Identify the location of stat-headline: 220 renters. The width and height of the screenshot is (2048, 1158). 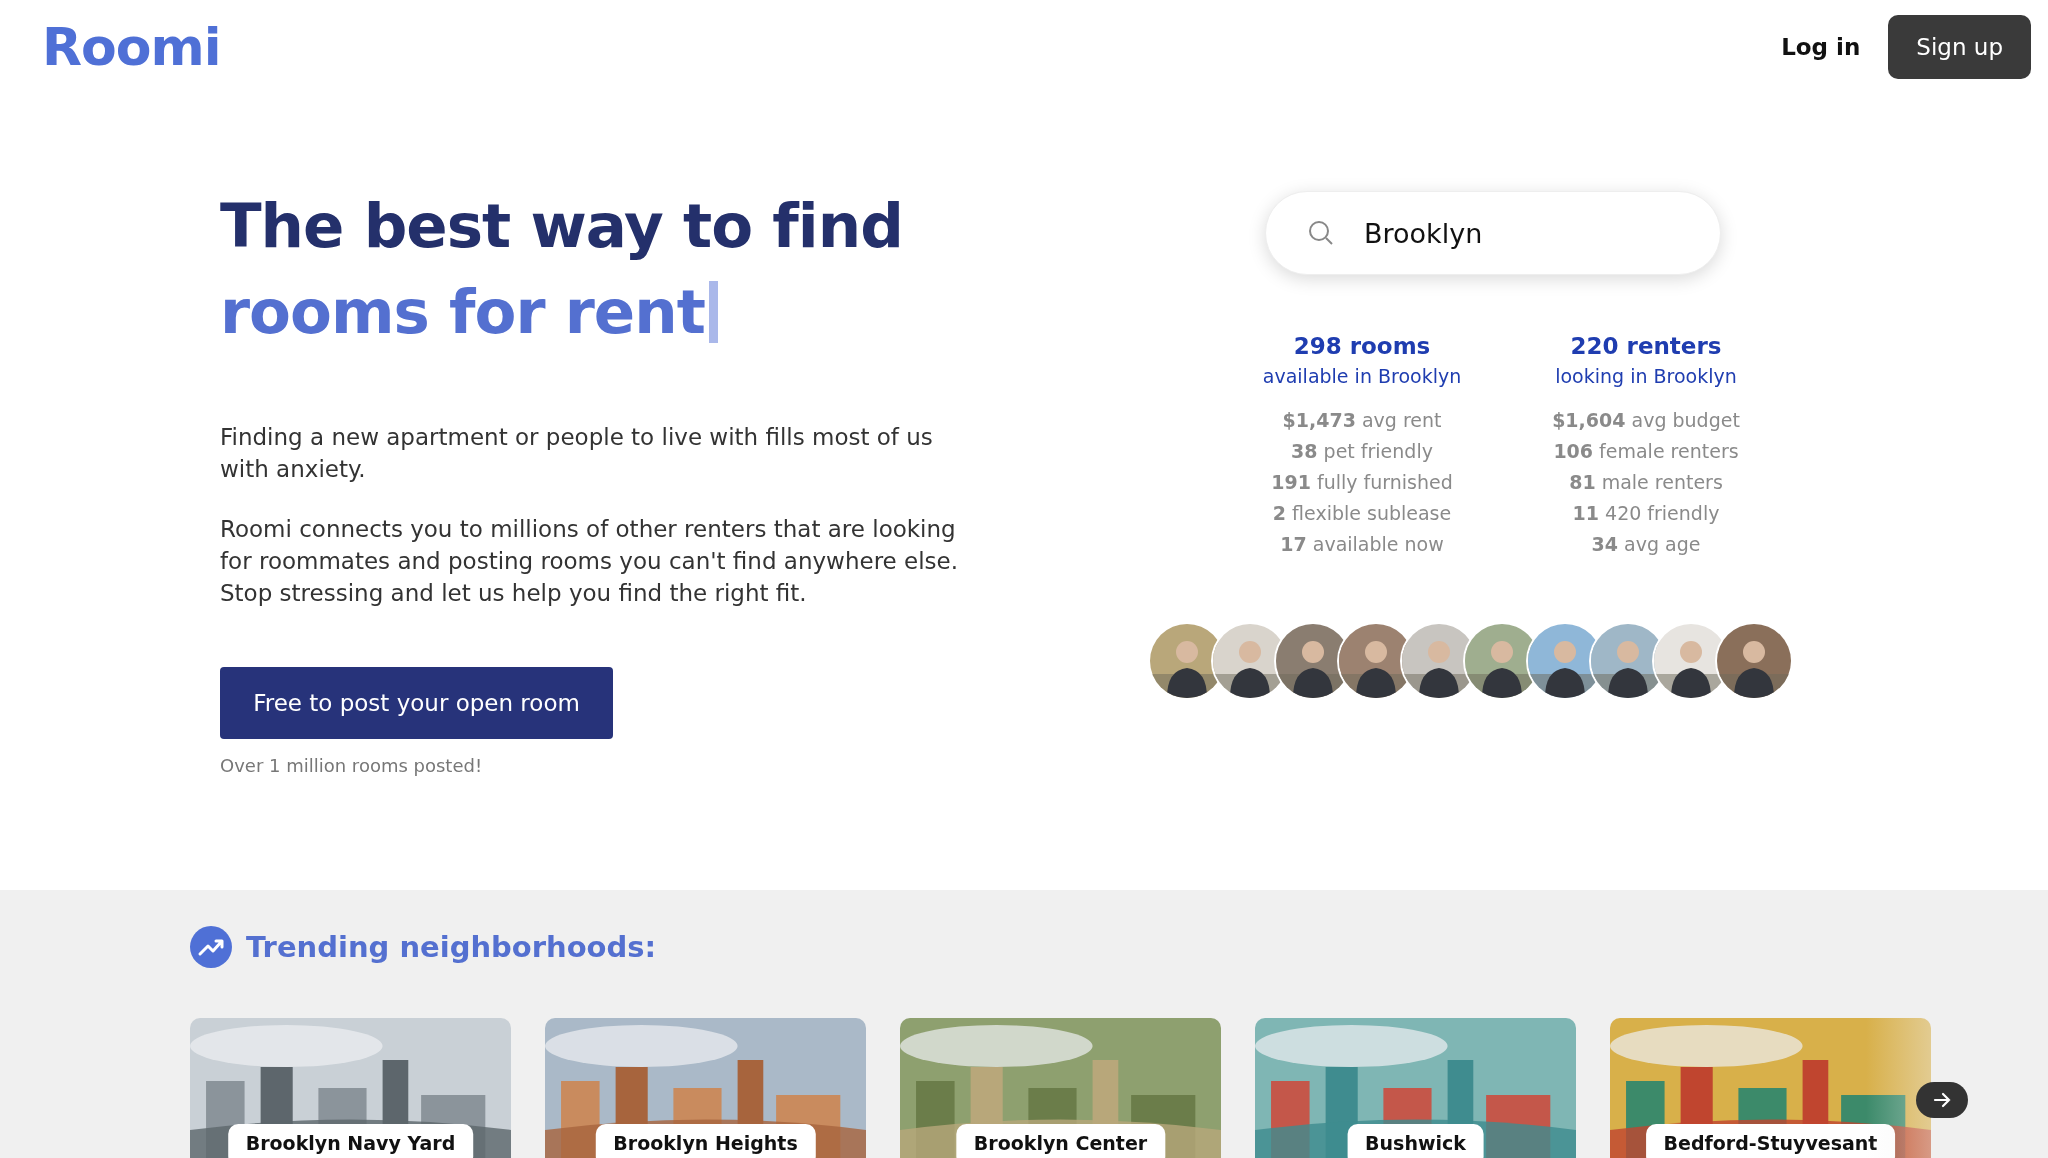
(1646, 347).